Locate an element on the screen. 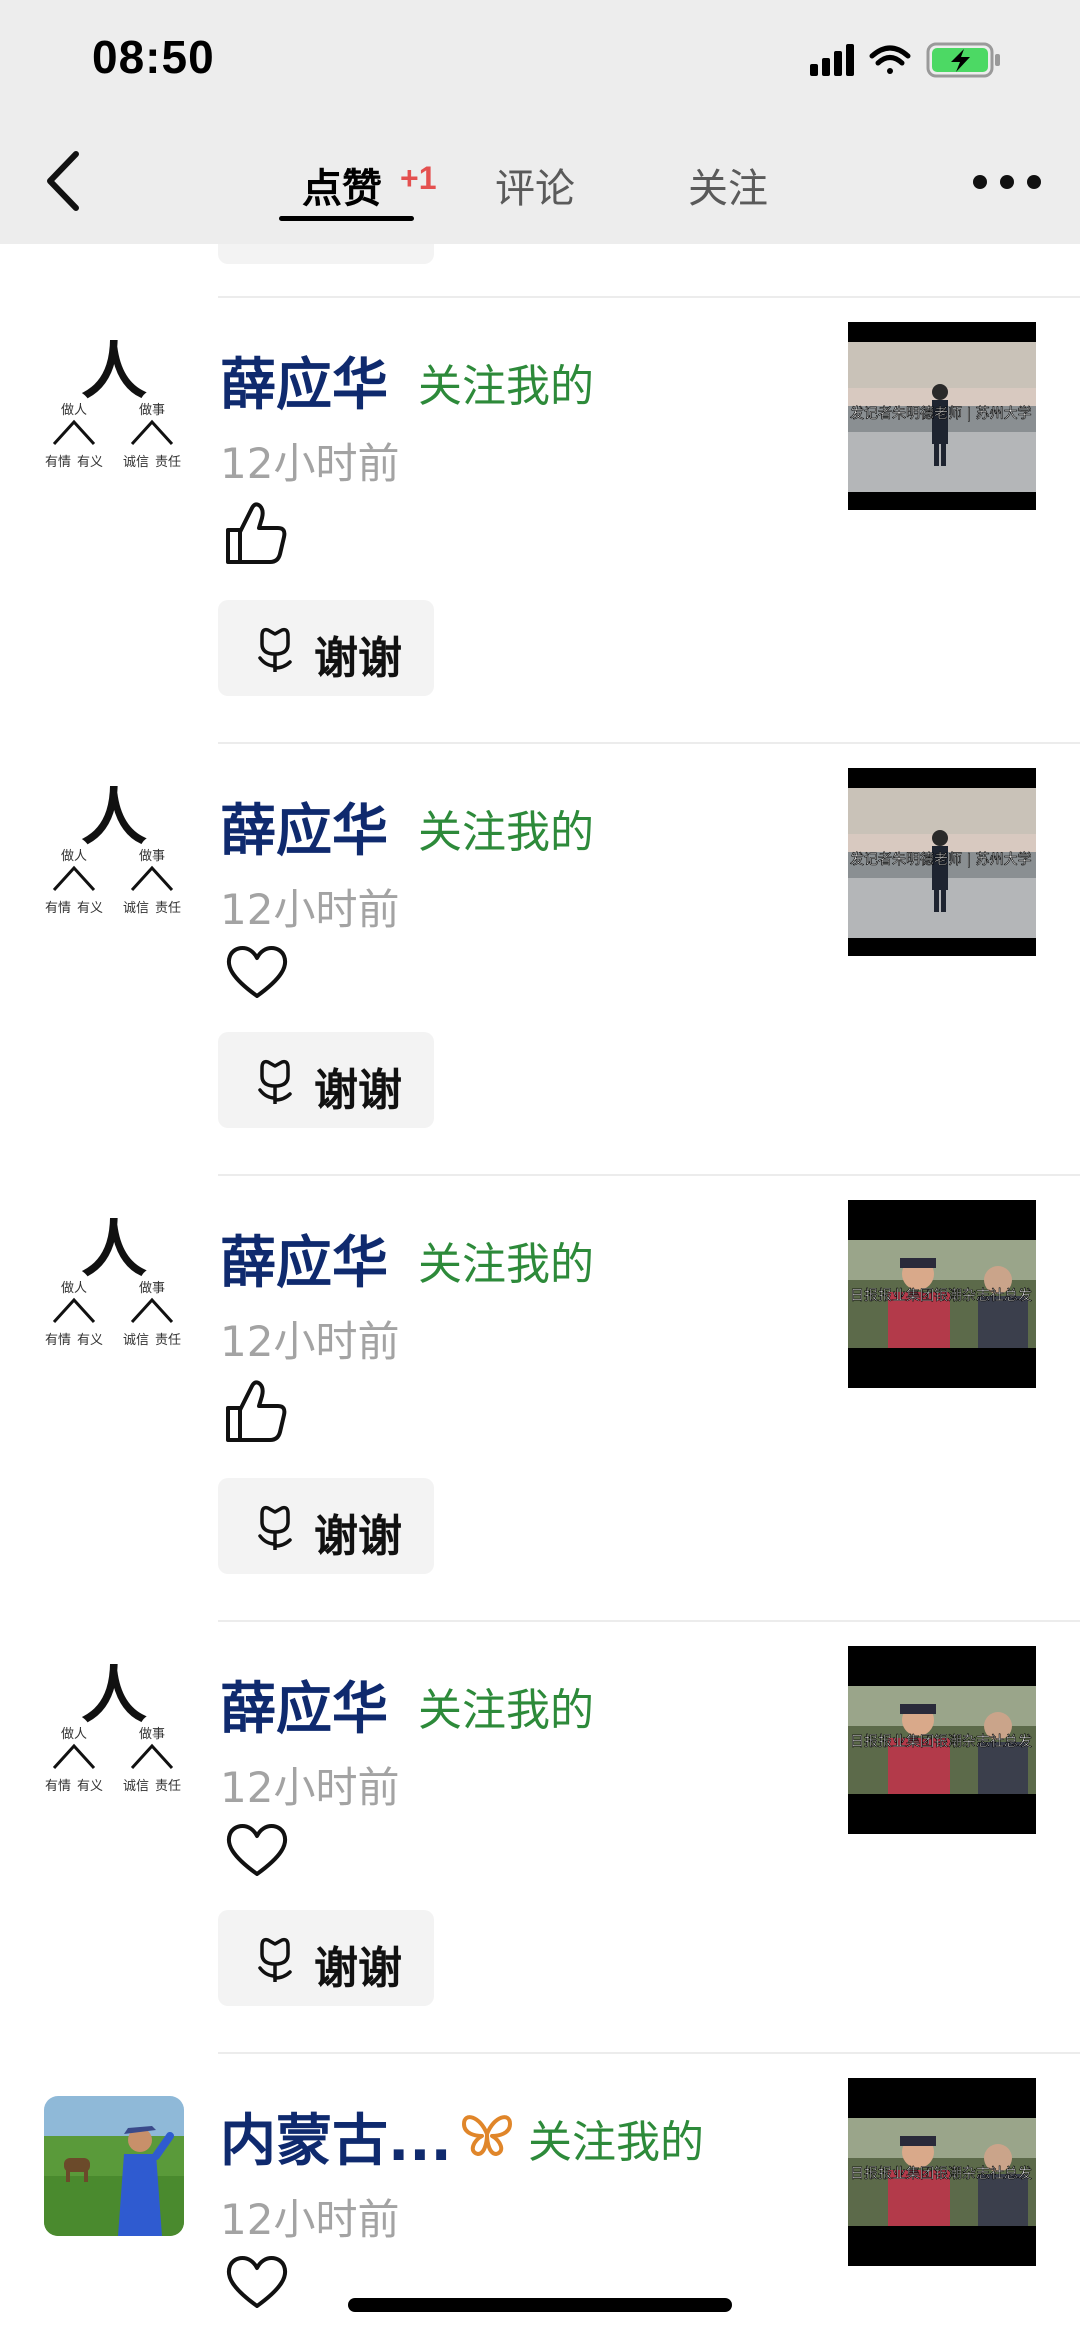 The height and width of the screenshot is (2339, 1080). nav-bar: 点赞 +1 评论 关注 is located at coordinates (540, 182).